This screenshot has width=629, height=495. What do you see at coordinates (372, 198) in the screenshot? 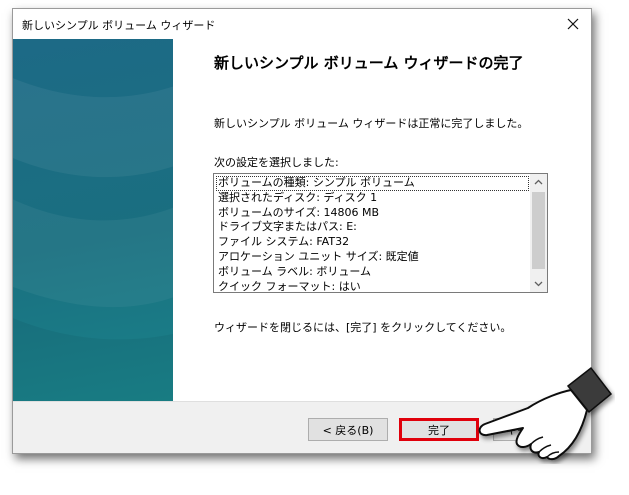
I see `settings-item: 選択されたディスク: ディスク 1` at bounding box center [372, 198].